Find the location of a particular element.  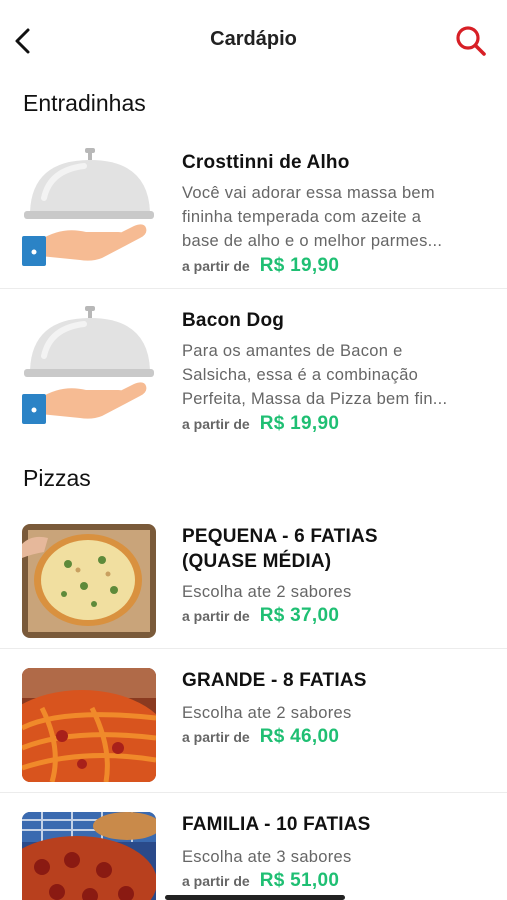

section-title-entradinhas: Entradinhas is located at coordinates (84, 103).